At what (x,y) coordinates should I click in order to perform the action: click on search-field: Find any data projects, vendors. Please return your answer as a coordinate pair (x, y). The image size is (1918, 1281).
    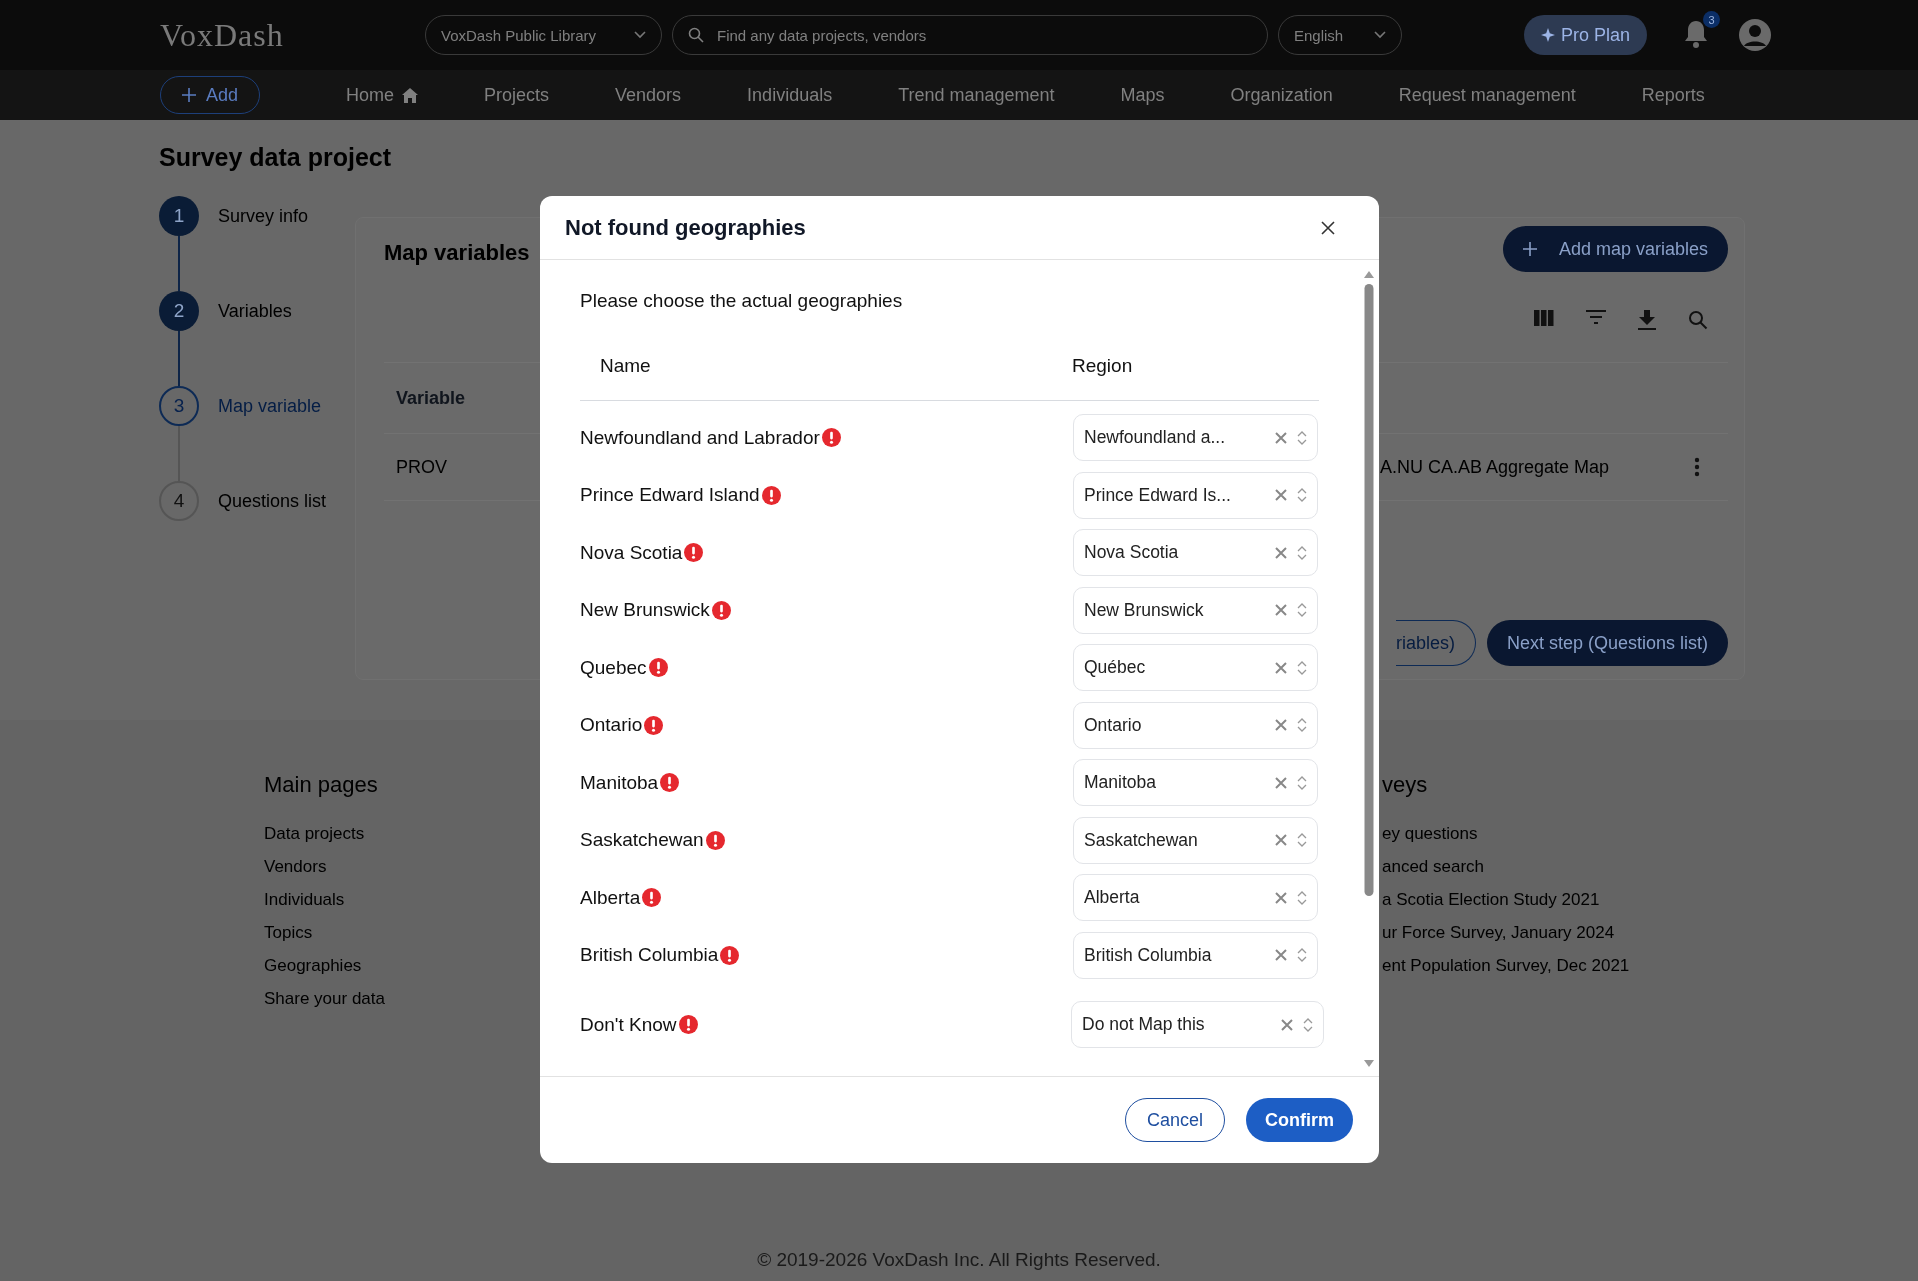
    Looking at the image, I should click on (970, 35).